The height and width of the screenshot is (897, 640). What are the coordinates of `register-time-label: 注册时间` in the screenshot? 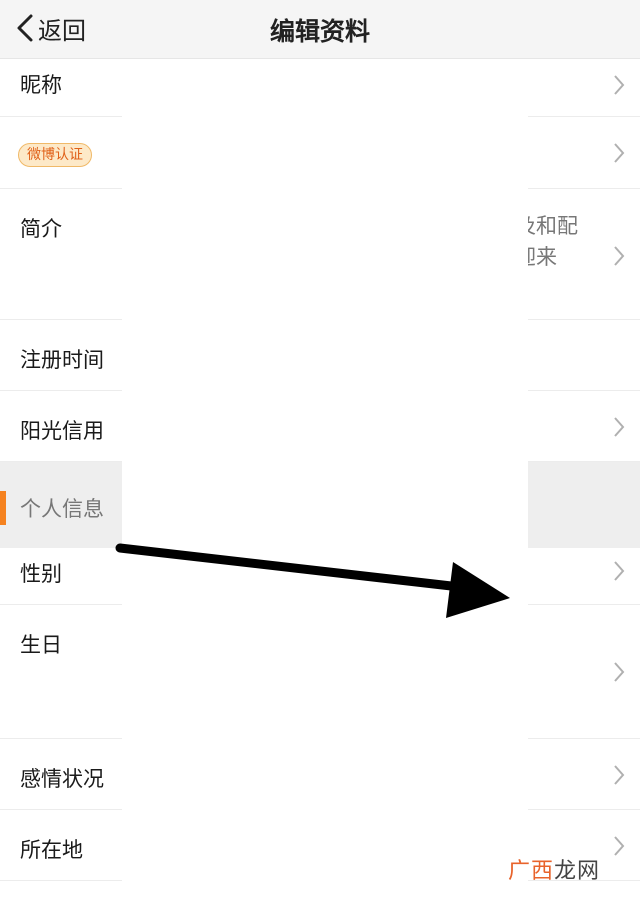 It's located at (62, 360).